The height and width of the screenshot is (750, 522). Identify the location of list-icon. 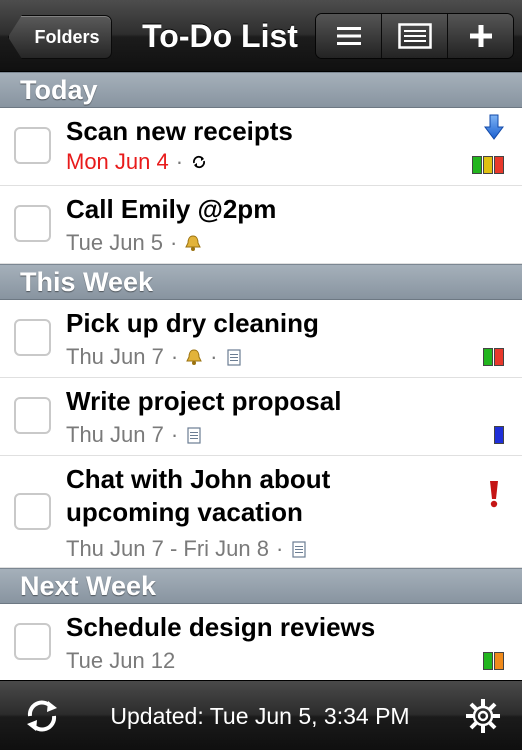
(348, 36).